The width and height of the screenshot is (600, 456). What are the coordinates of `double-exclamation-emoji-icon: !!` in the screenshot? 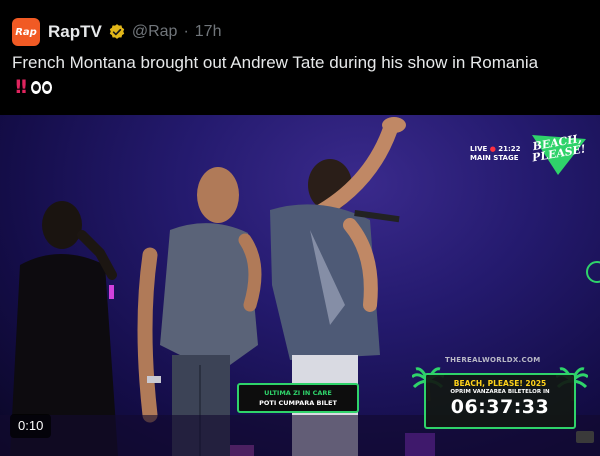 It's located at (21, 87).